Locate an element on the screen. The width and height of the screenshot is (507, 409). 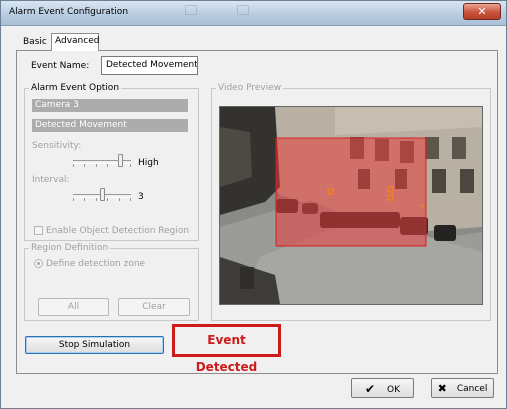
cancel-label: Cancel is located at coordinates (472, 389).